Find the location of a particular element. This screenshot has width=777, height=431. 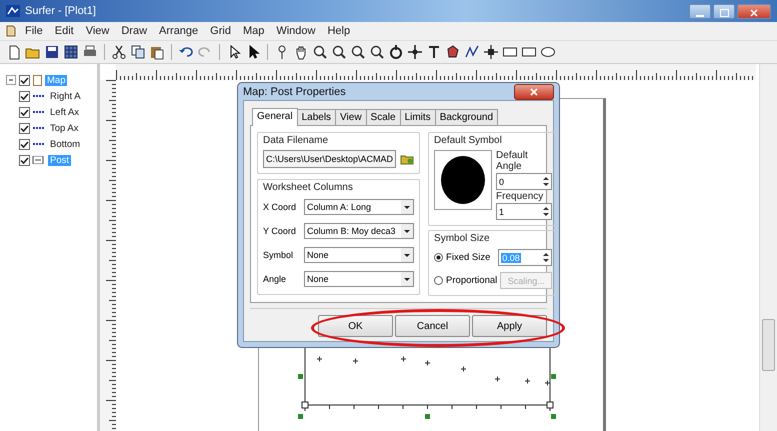

group-label: Default Symbol is located at coordinates (468, 140).